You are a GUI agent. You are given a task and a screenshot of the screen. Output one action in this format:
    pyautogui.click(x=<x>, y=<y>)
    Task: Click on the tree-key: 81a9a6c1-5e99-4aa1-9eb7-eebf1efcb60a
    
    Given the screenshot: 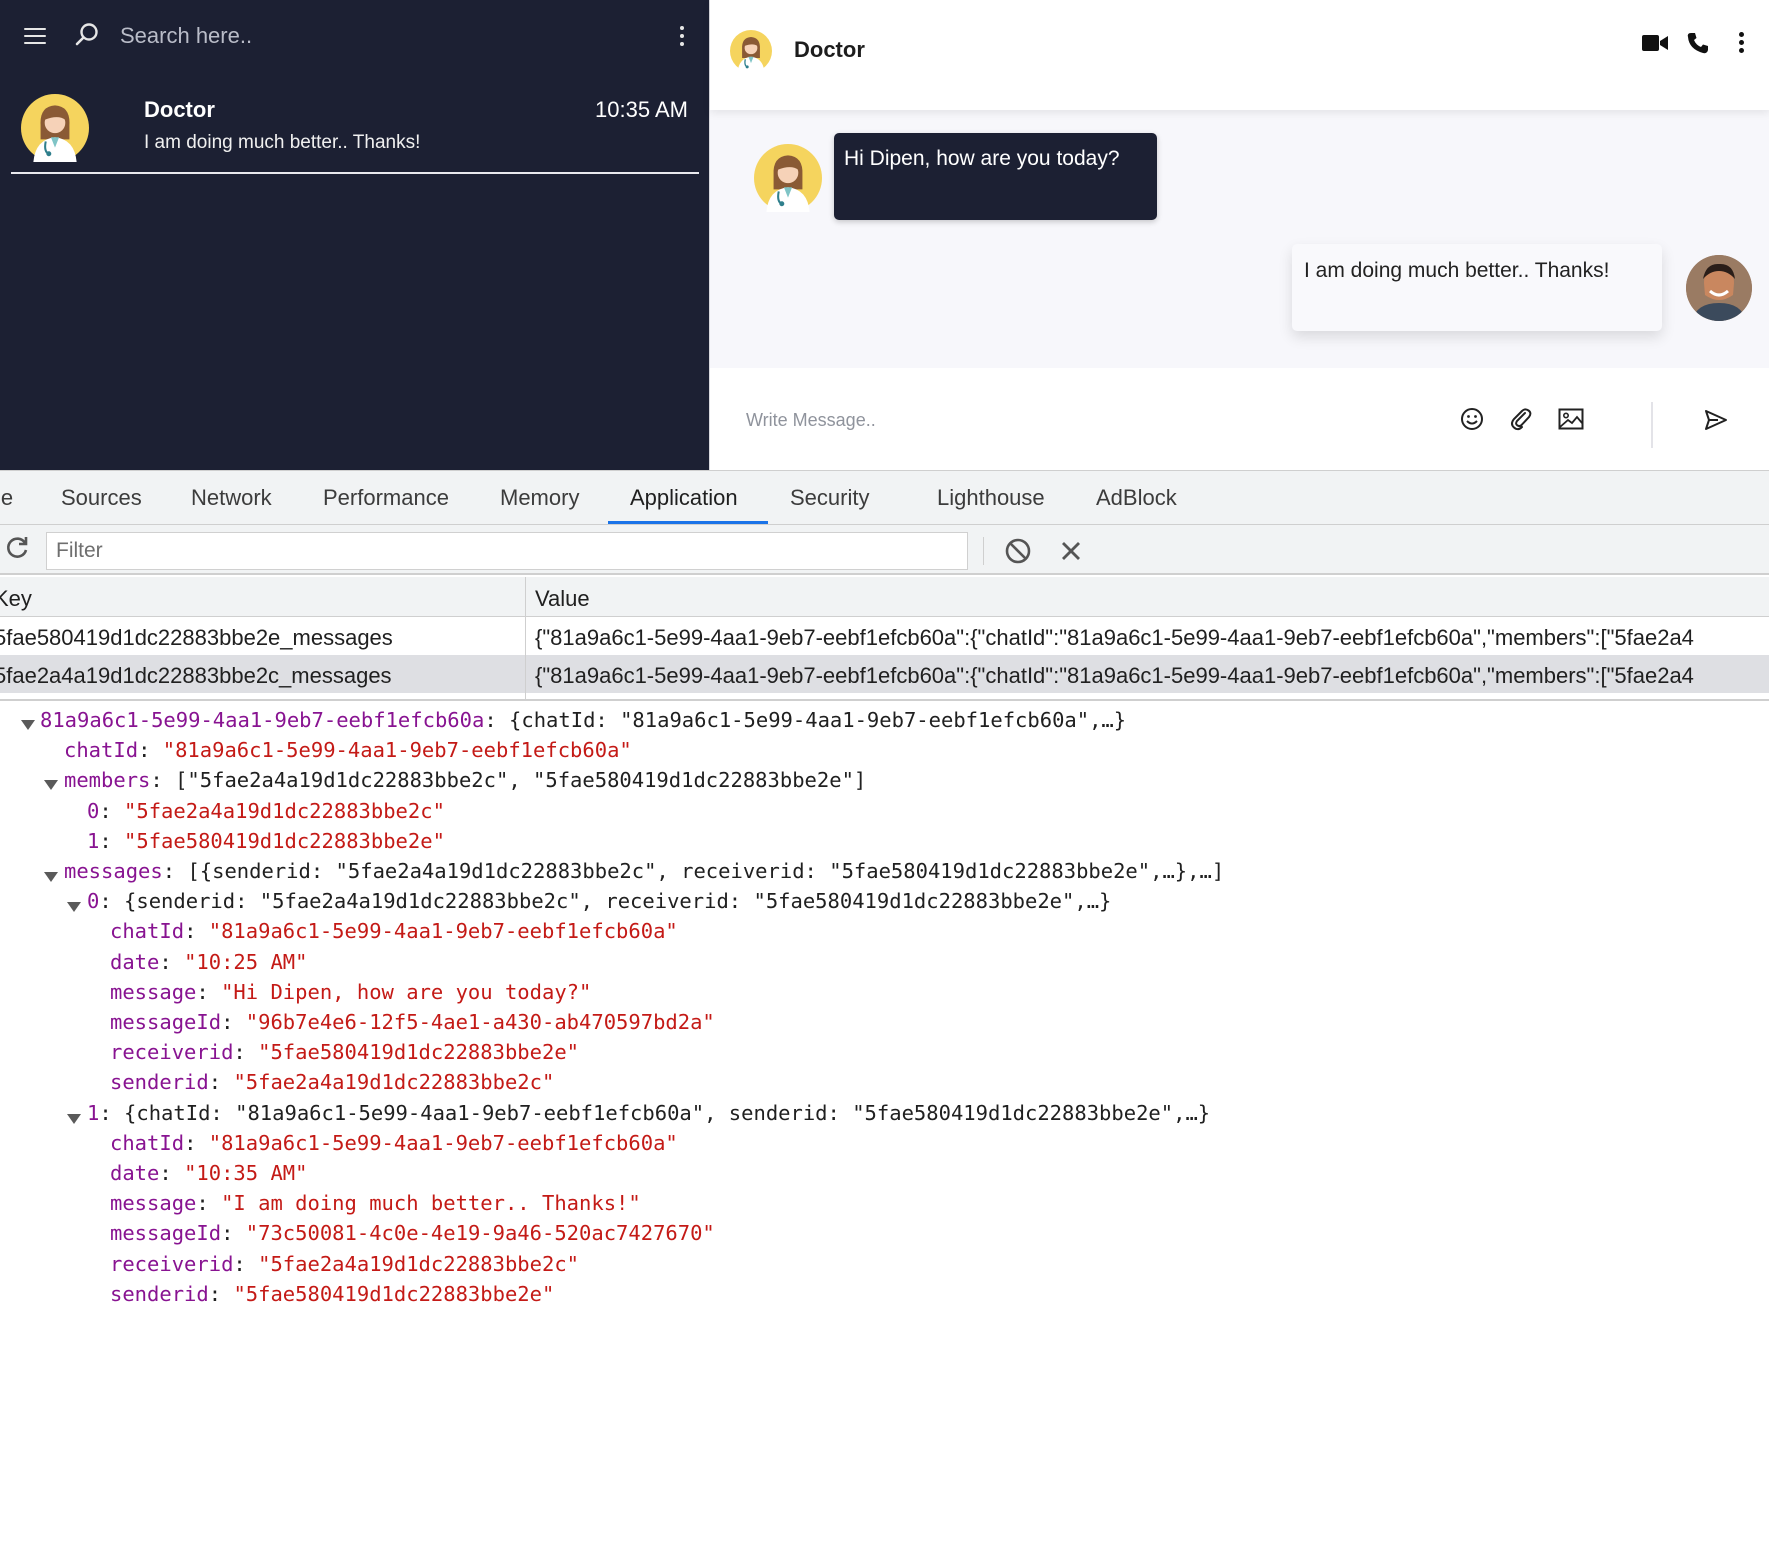 What is the action you would take?
    pyautogui.click(x=262, y=720)
    